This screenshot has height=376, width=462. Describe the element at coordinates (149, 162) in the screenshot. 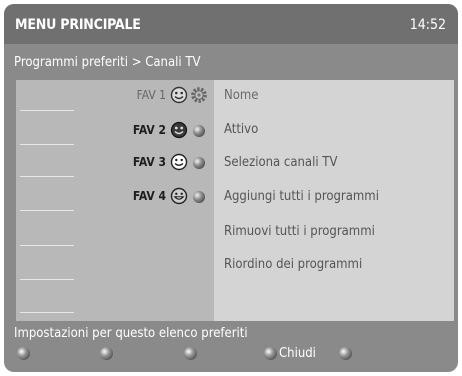

I see `favorite-label: FAV 3` at that location.